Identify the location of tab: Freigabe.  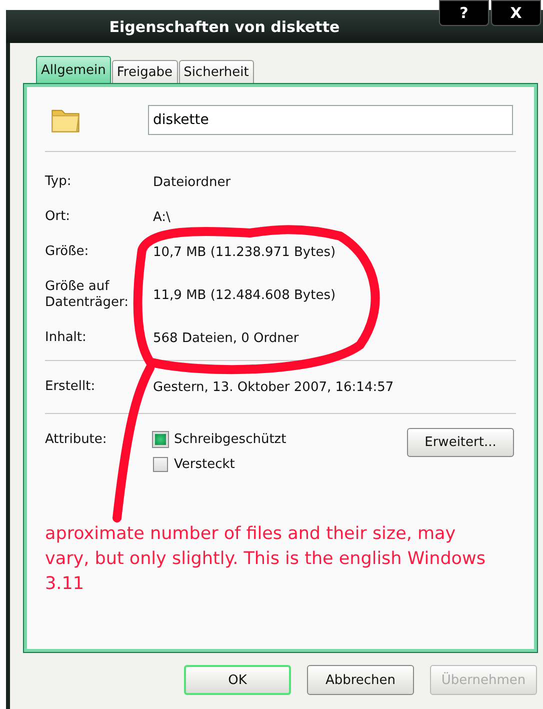
(145, 72).